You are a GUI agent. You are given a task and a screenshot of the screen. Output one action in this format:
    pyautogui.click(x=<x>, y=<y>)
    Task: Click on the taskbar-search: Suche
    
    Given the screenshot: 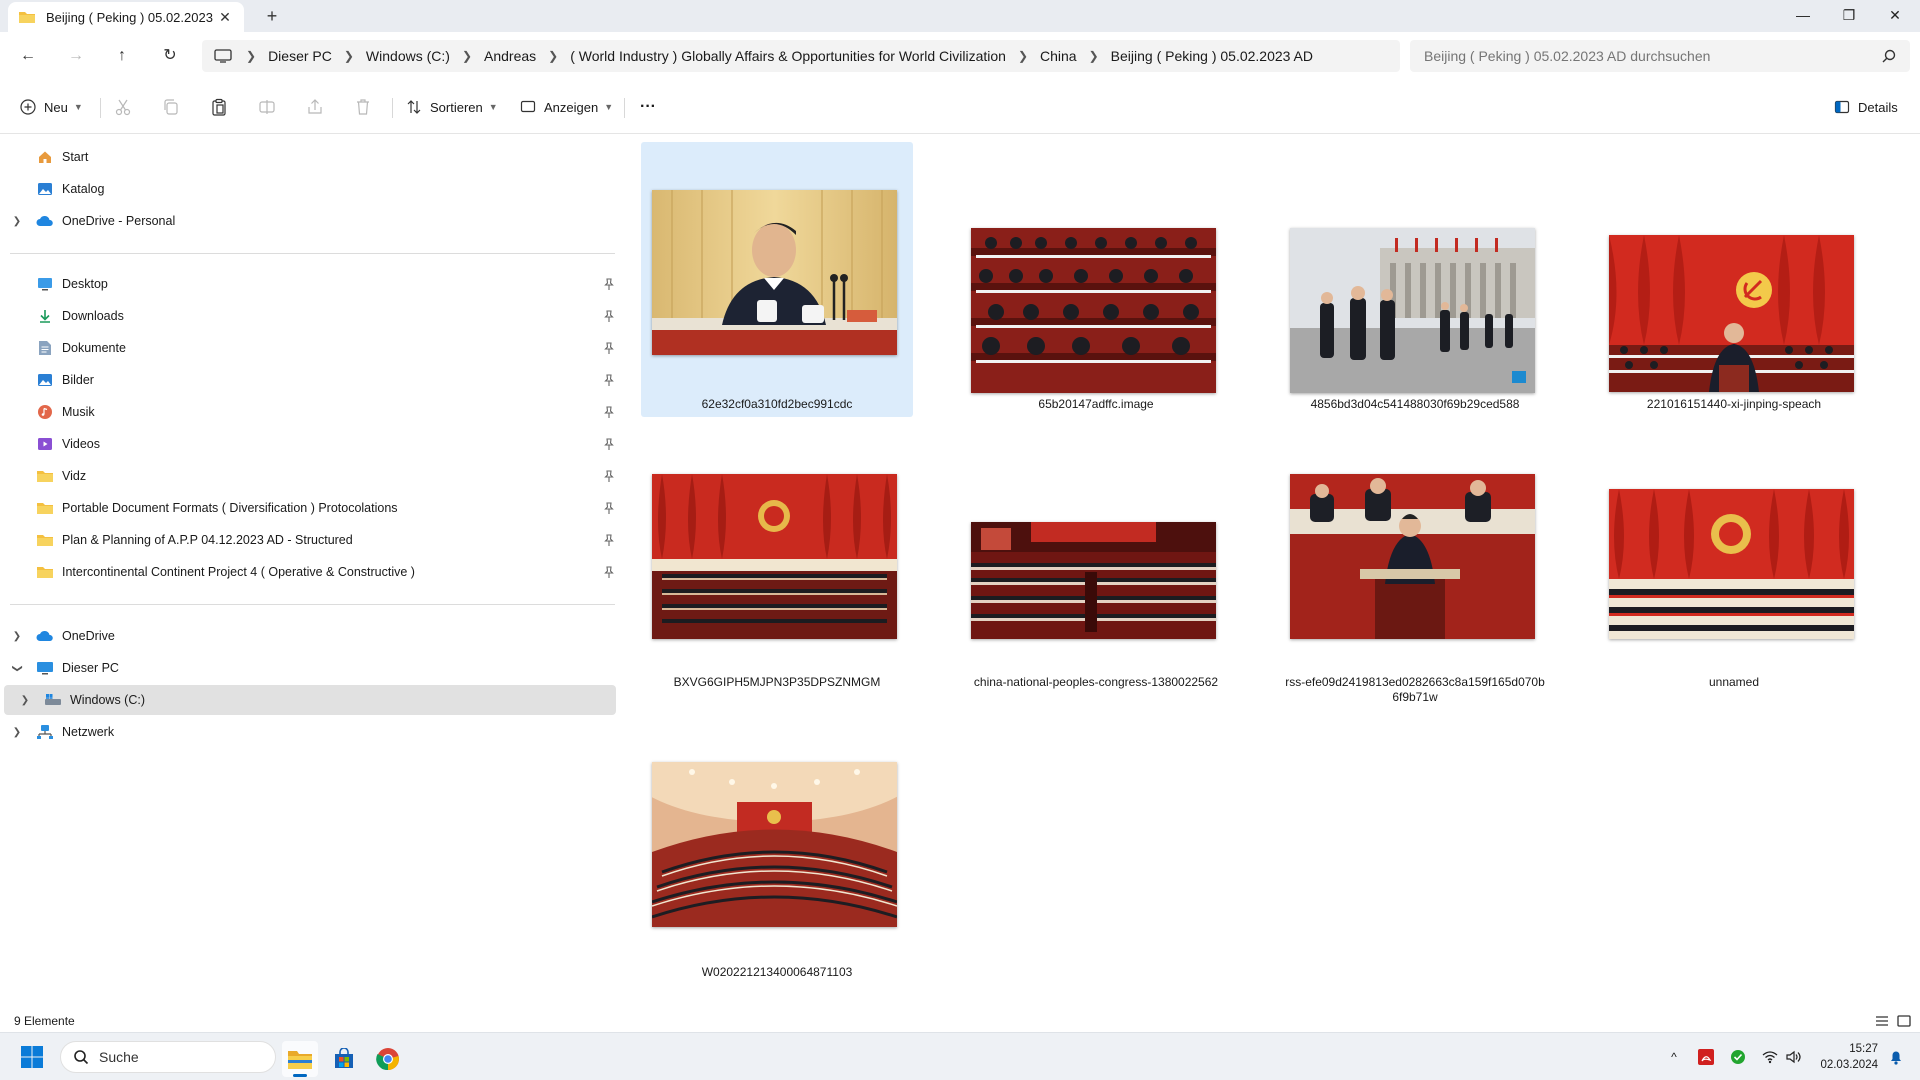 What is the action you would take?
    pyautogui.click(x=168, y=1057)
    